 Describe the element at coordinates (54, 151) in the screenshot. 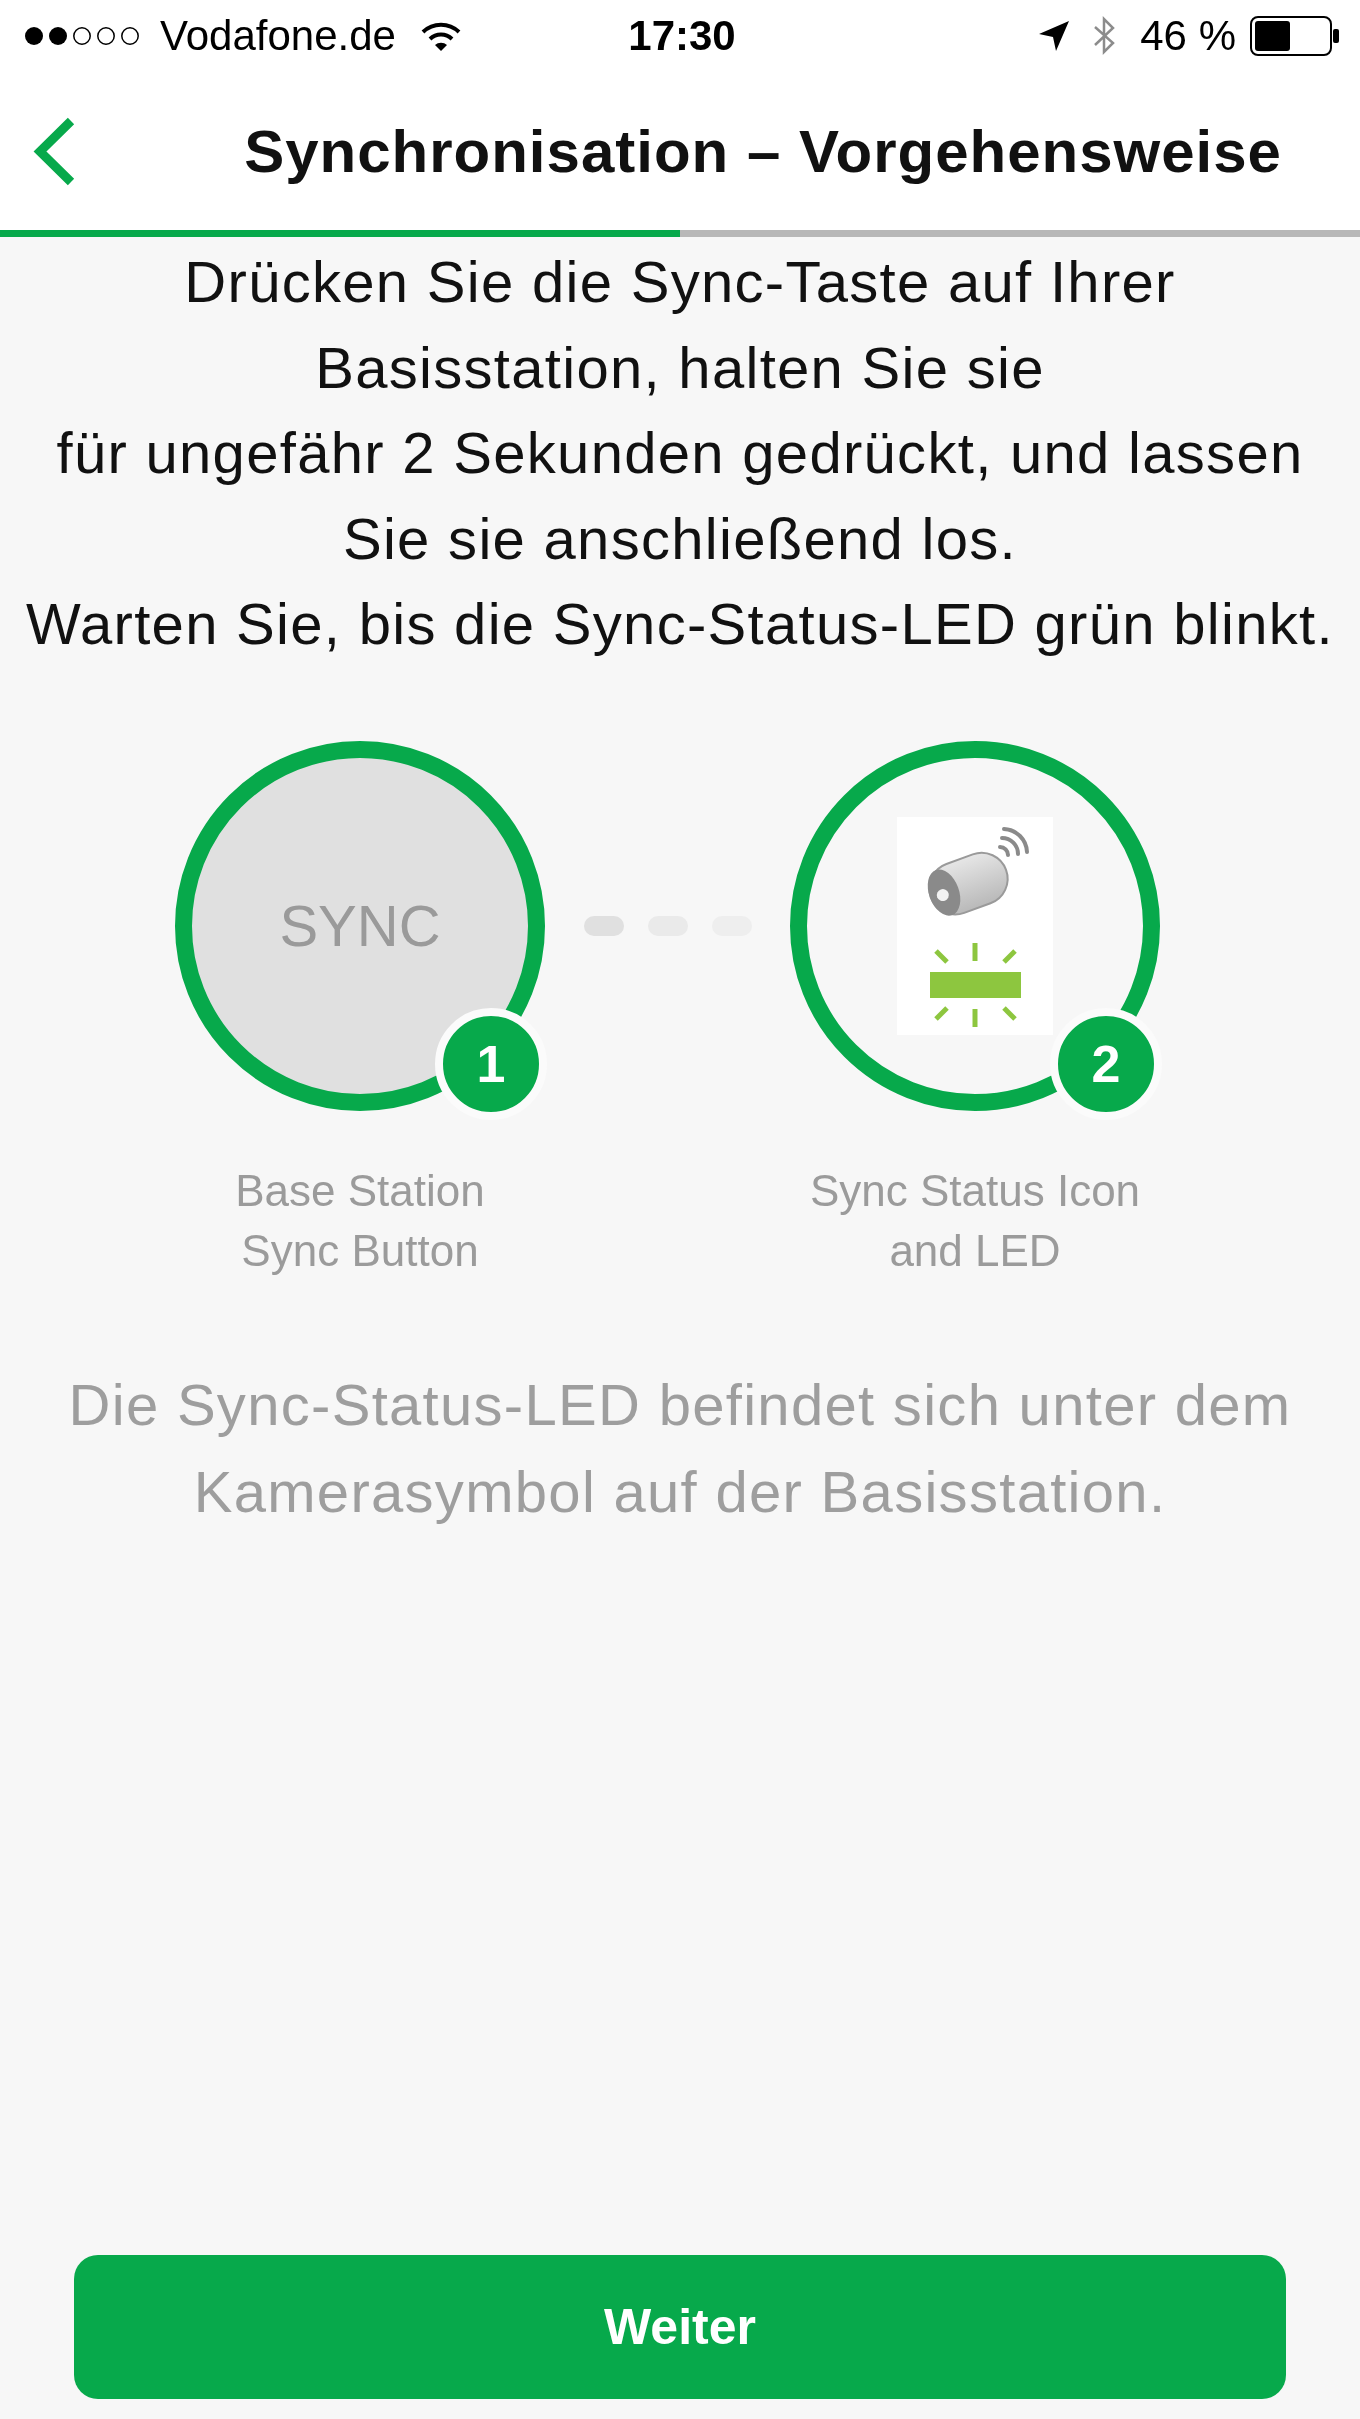

I see `back-icon` at that location.